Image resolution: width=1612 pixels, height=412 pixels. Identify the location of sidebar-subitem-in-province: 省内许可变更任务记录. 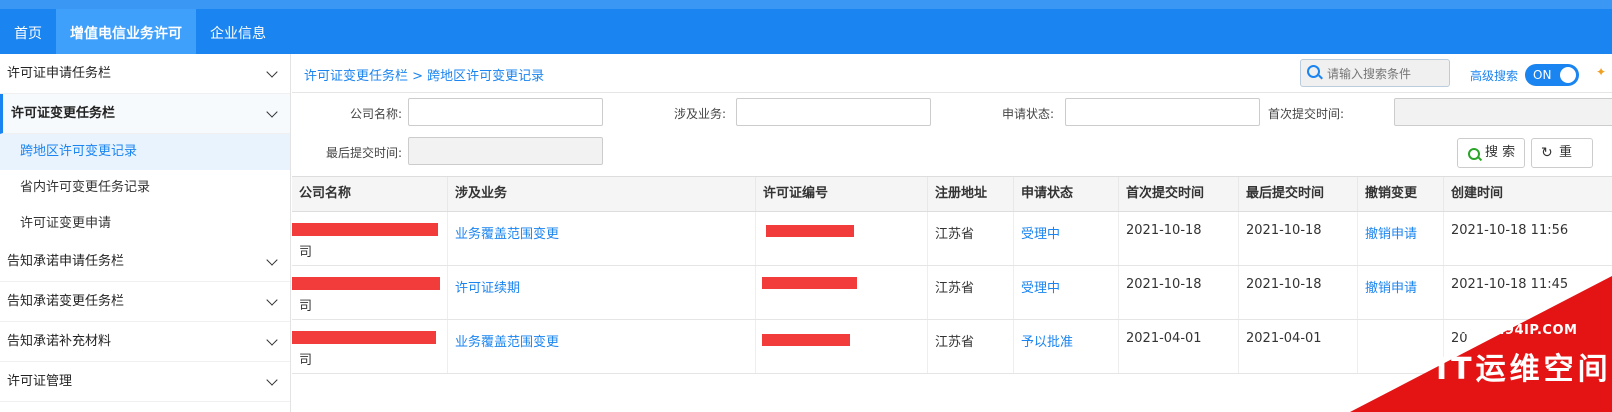
(145, 188).